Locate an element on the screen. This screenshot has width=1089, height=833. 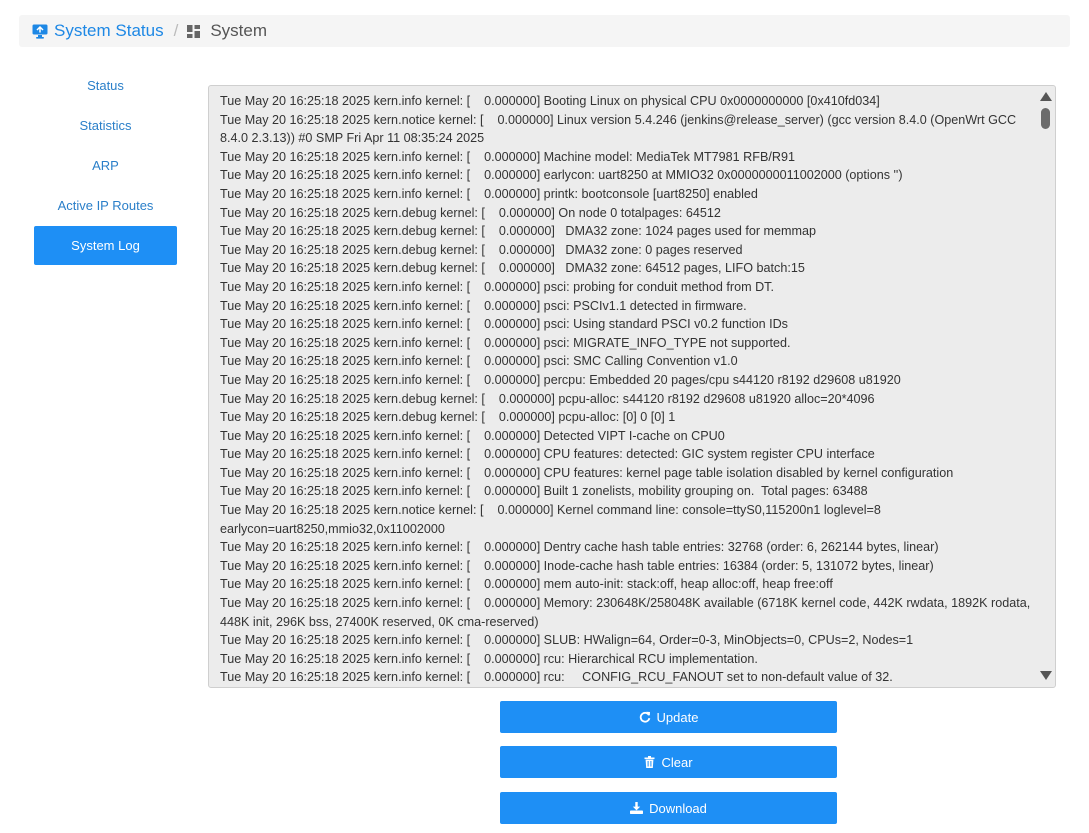
update-button-label: Update is located at coordinates (677, 717).